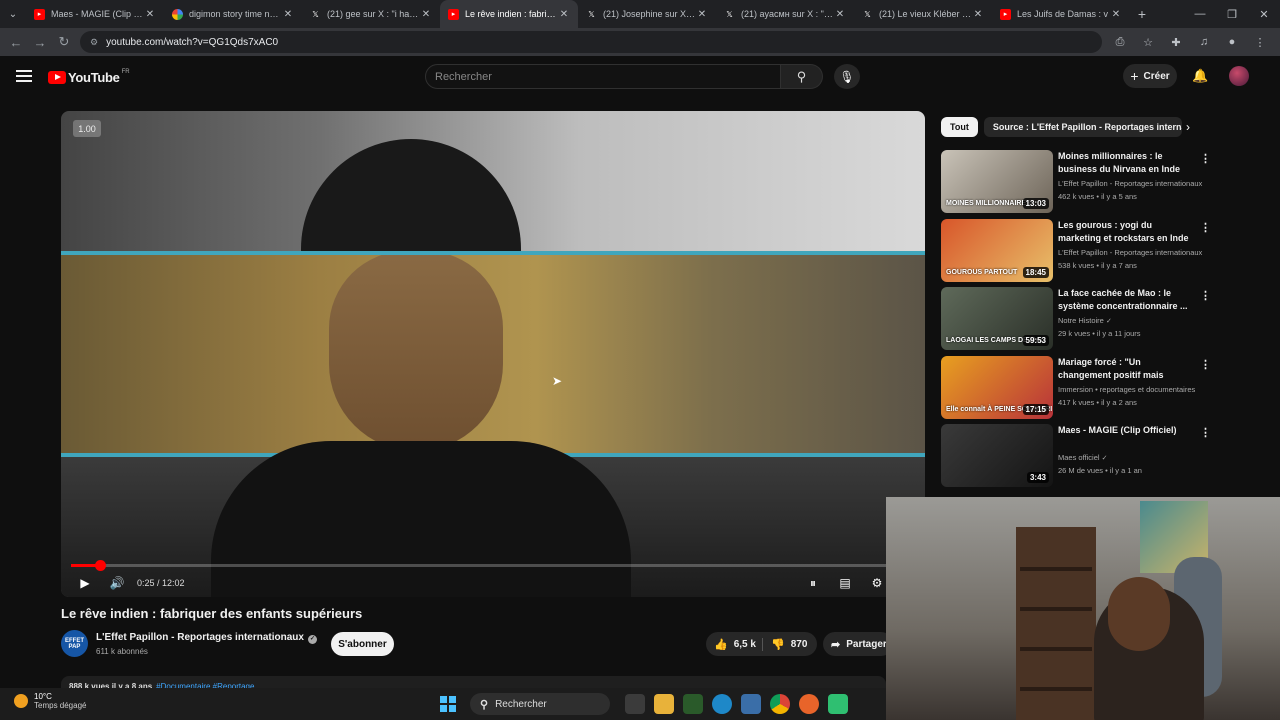  What do you see at coordinates (663, 704) in the screenshot?
I see `file-explorer-icon` at bounding box center [663, 704].